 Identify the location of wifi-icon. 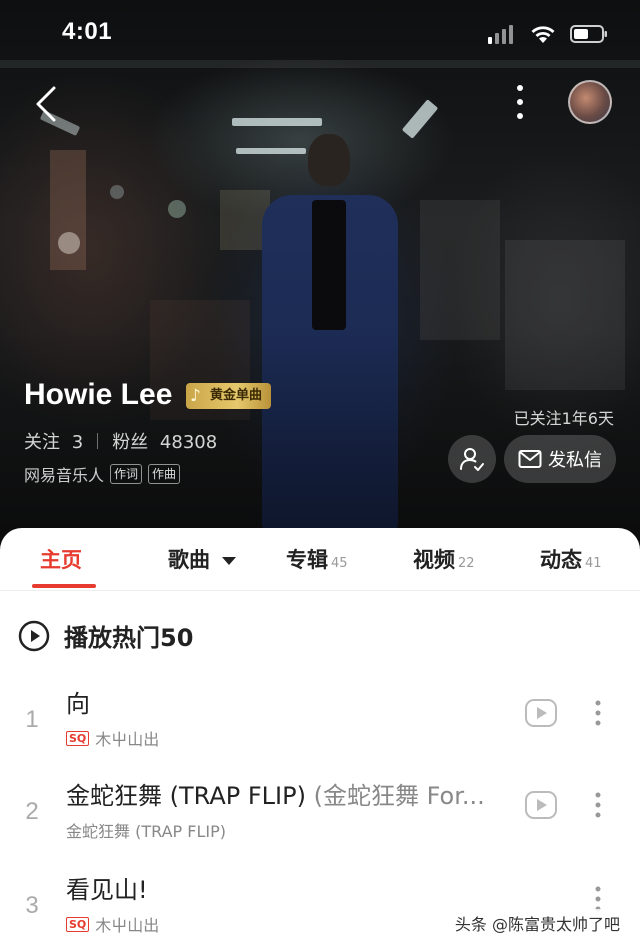
(543, 36).